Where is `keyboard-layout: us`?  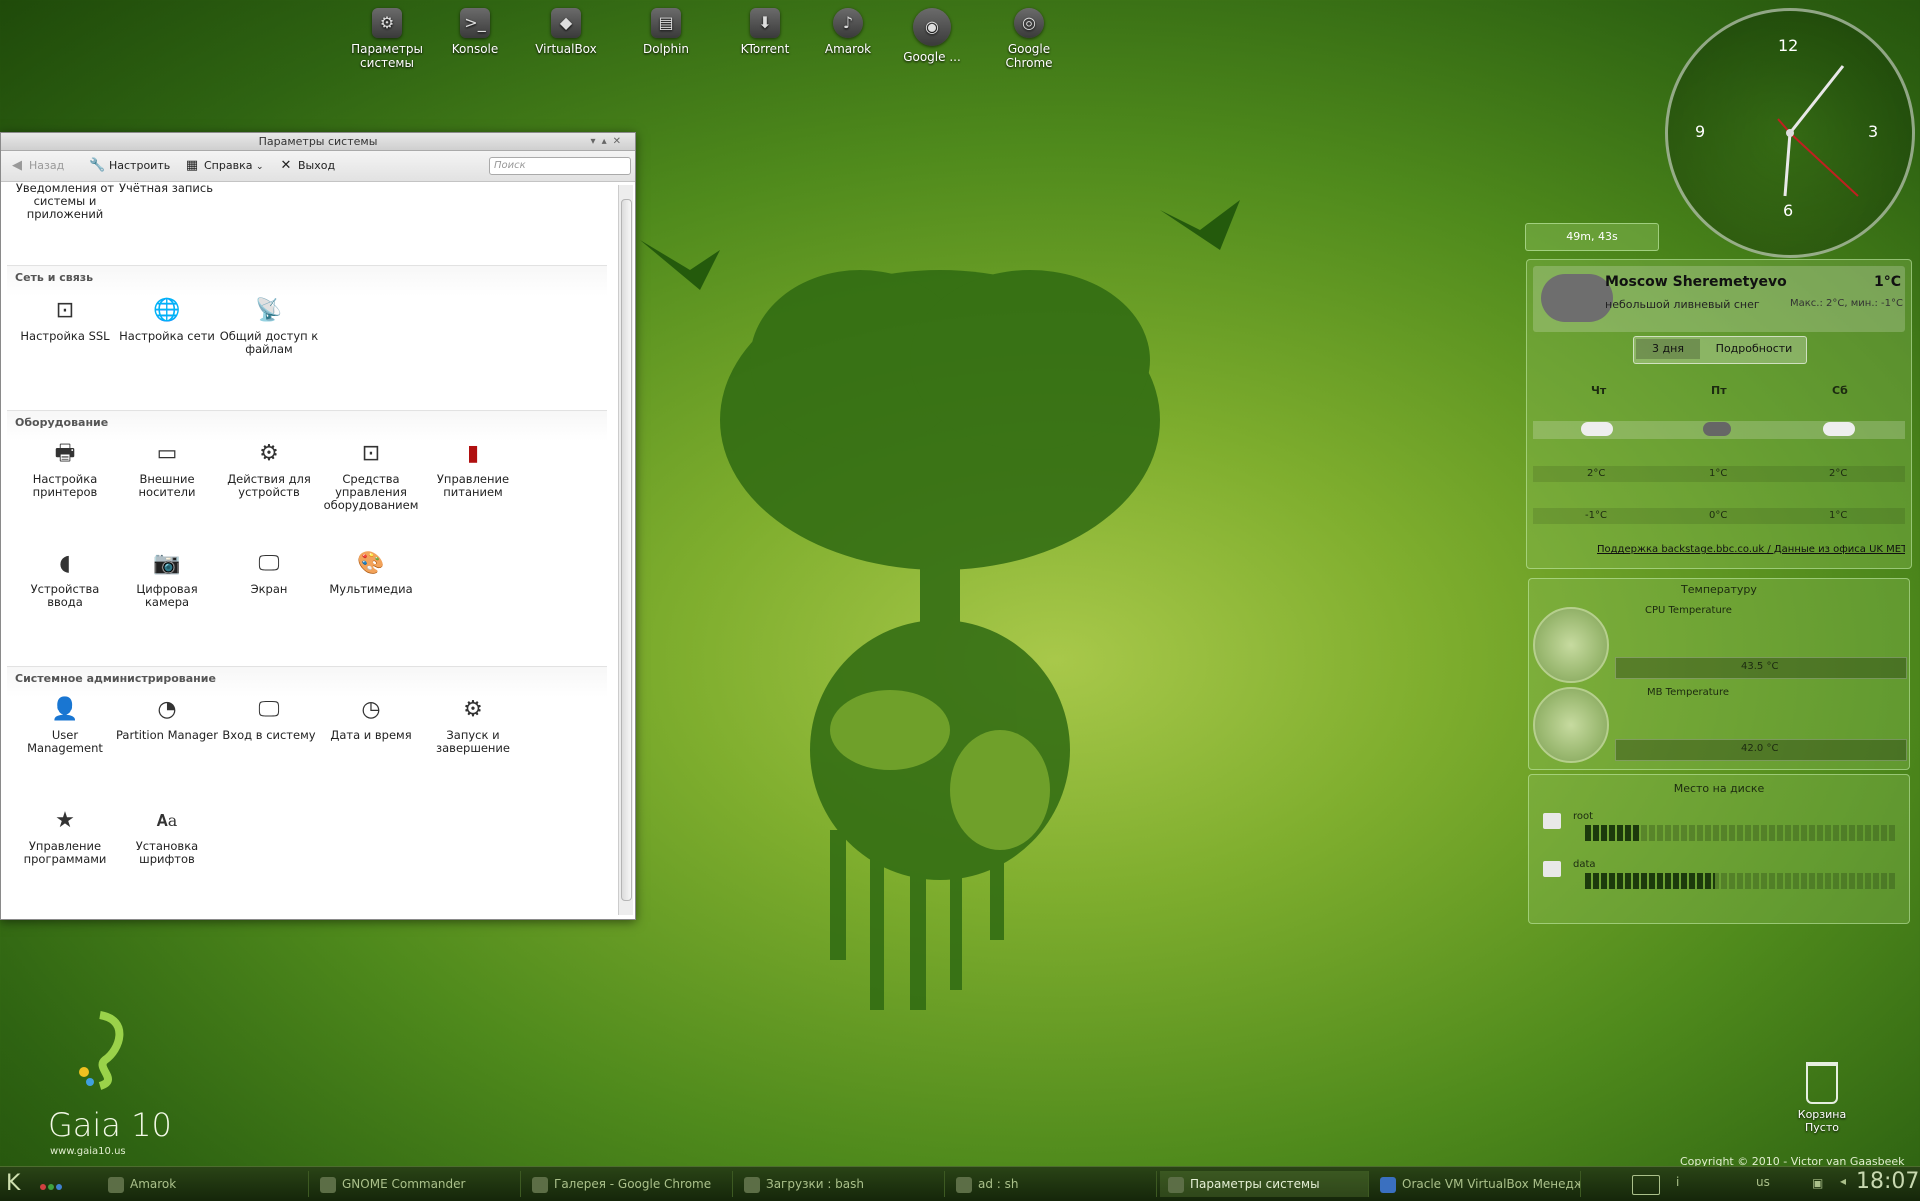 keyboard-layout: us is located at coordinates (1763, 1182).